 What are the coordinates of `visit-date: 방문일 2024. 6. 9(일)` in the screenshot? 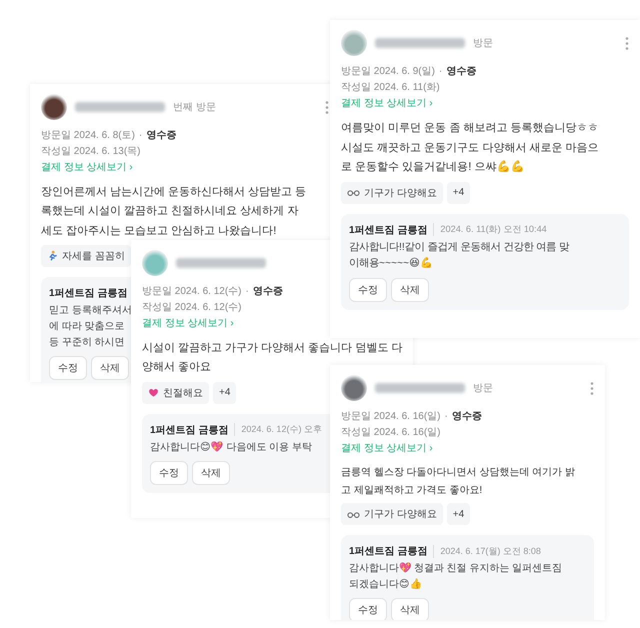 It's located at (388, 72).